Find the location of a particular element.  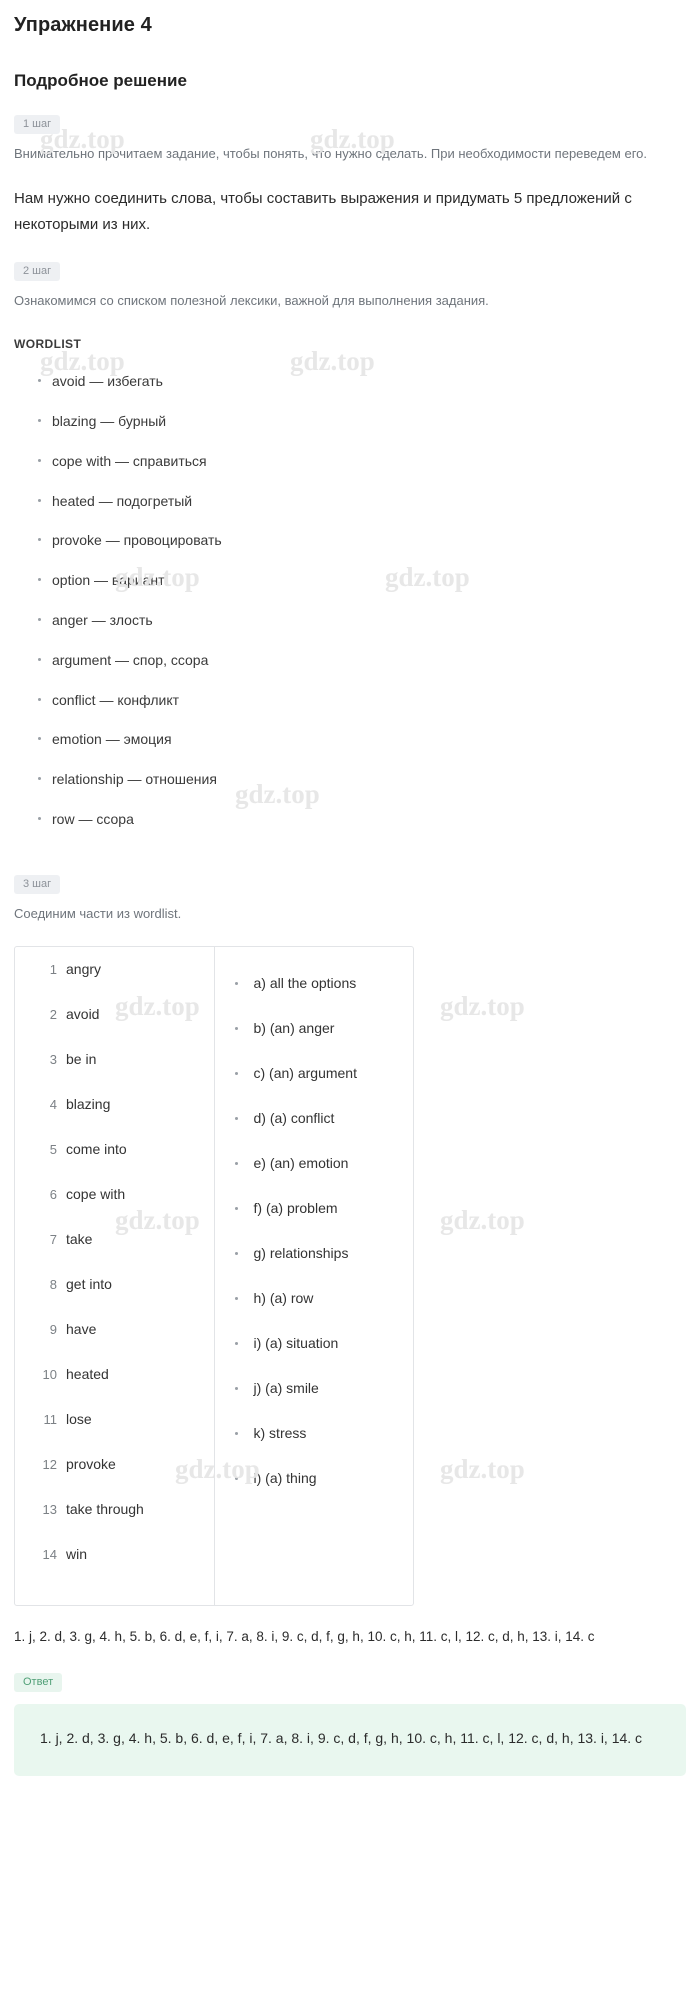

wordlist-item: heated — подогретый is located at coordinates (350, 501).